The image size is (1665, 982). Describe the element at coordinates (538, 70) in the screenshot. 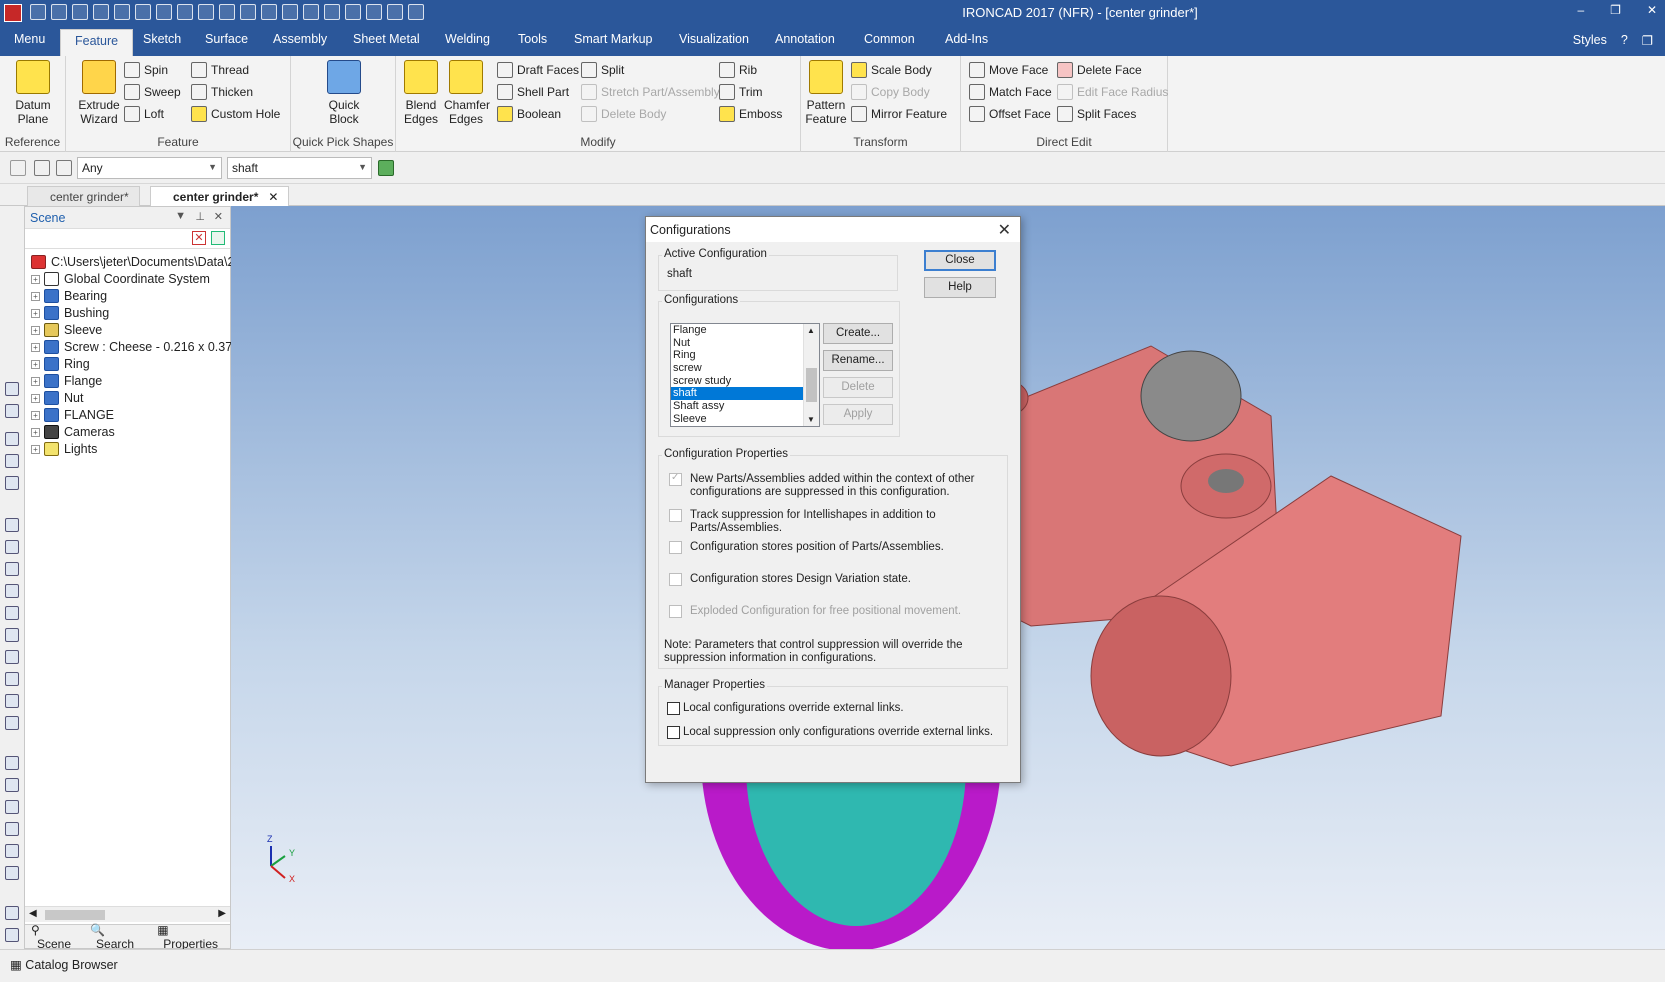

I see `draft-faces-button: Draft Faces` at that location.